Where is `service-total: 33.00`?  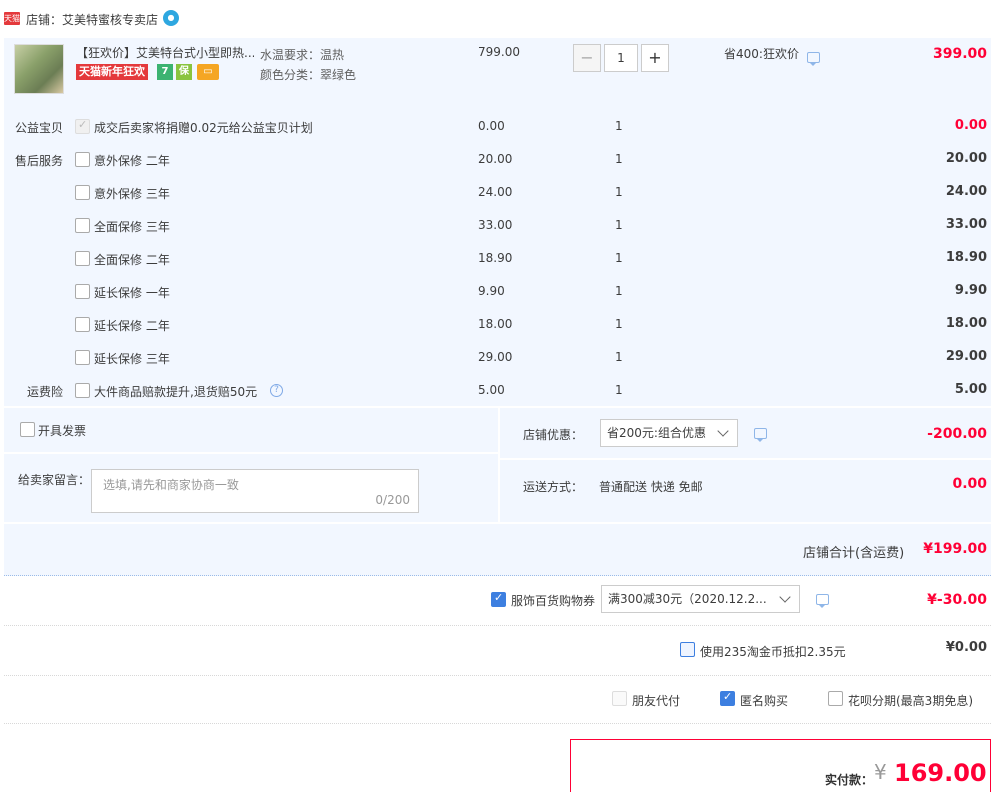
service-total: 33.00 is located at coordinates (966, 224).